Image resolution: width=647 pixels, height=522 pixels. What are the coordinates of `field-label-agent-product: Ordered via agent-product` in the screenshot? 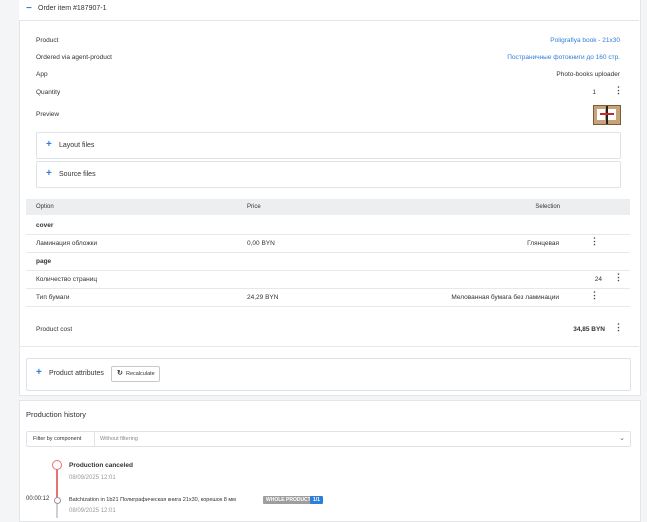 It's located at (74, 57).